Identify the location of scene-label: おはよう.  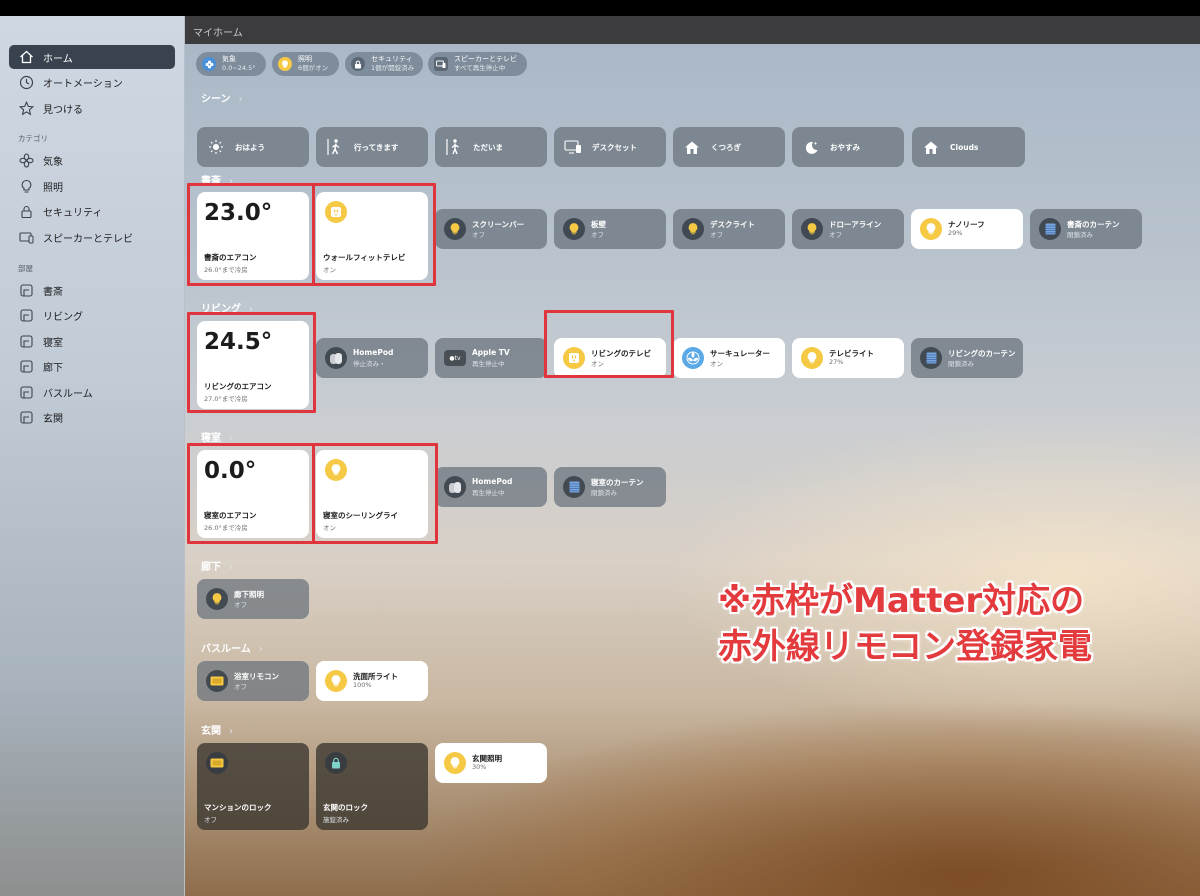
(250, 147).